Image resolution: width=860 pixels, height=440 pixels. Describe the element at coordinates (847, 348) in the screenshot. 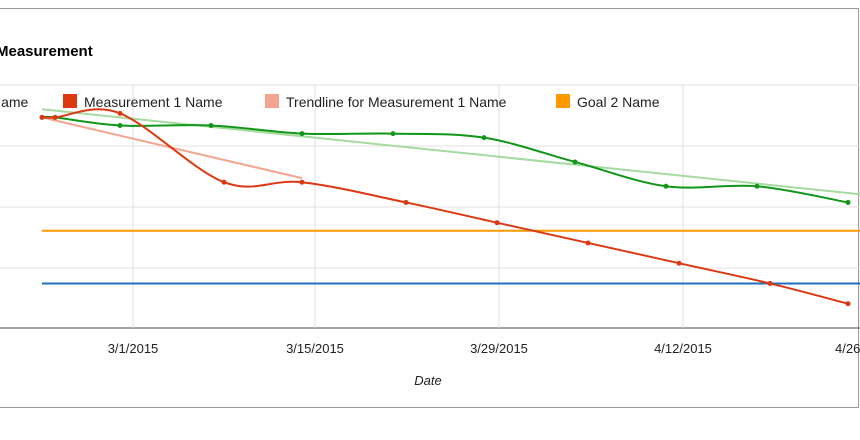

I see `x-tick-label: 4/26` at that location.